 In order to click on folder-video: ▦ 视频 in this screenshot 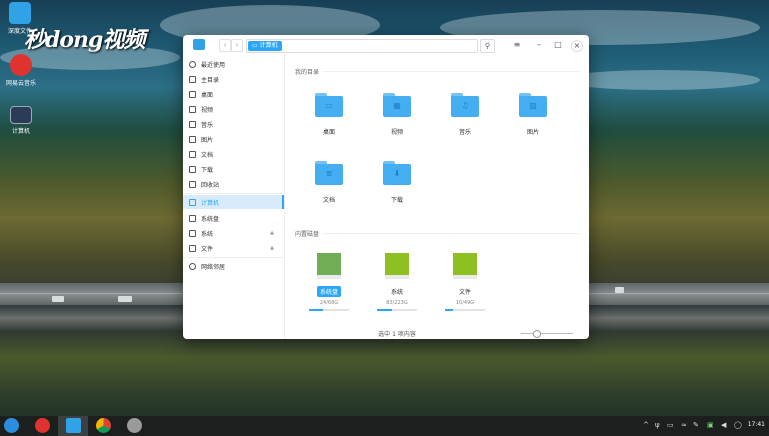, I will do `click(397, 114)`.